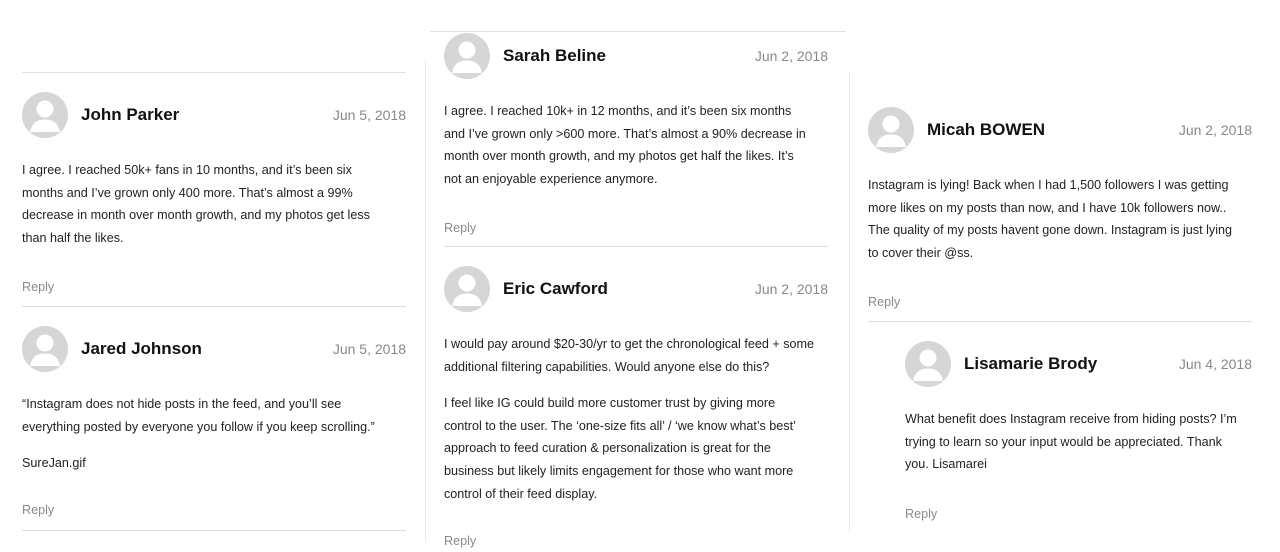  I want to click on comment-header: Micah BOWEN Jun 2, 2018, so click(1060, 130).